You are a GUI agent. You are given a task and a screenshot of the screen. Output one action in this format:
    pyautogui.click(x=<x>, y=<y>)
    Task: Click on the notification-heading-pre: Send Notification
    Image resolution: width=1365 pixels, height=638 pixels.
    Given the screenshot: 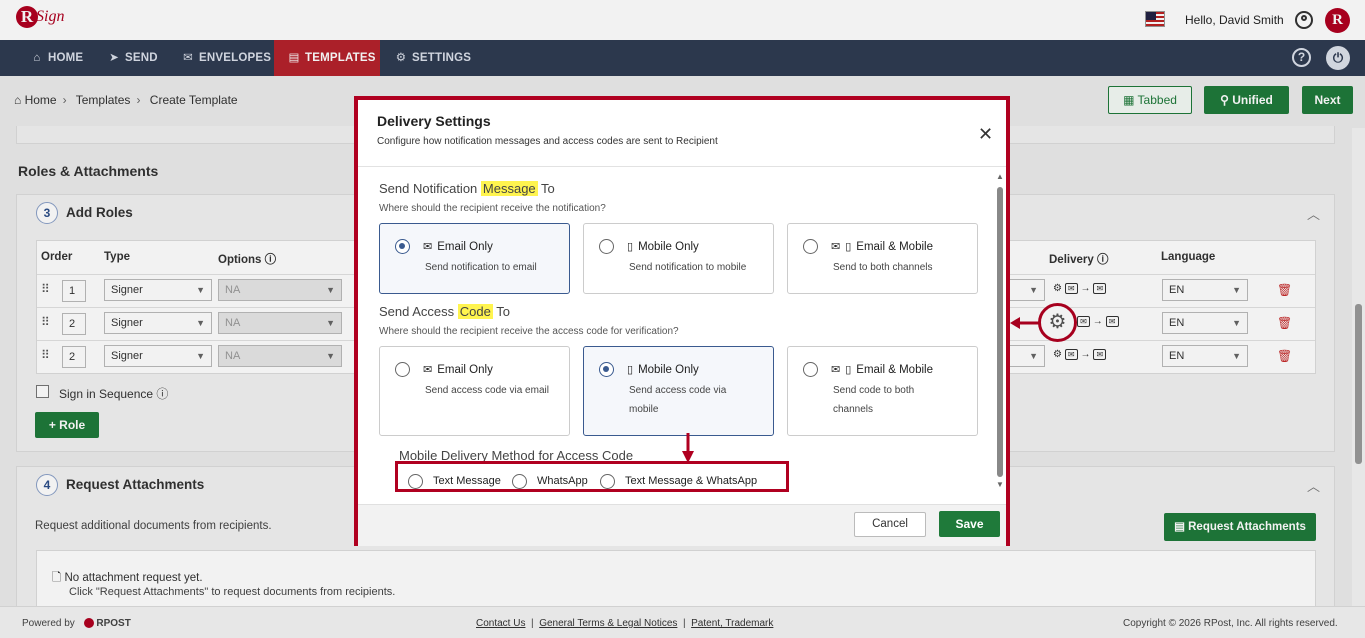 What is the action you would take?
    pyautogui.click(x=430, y=188)
    